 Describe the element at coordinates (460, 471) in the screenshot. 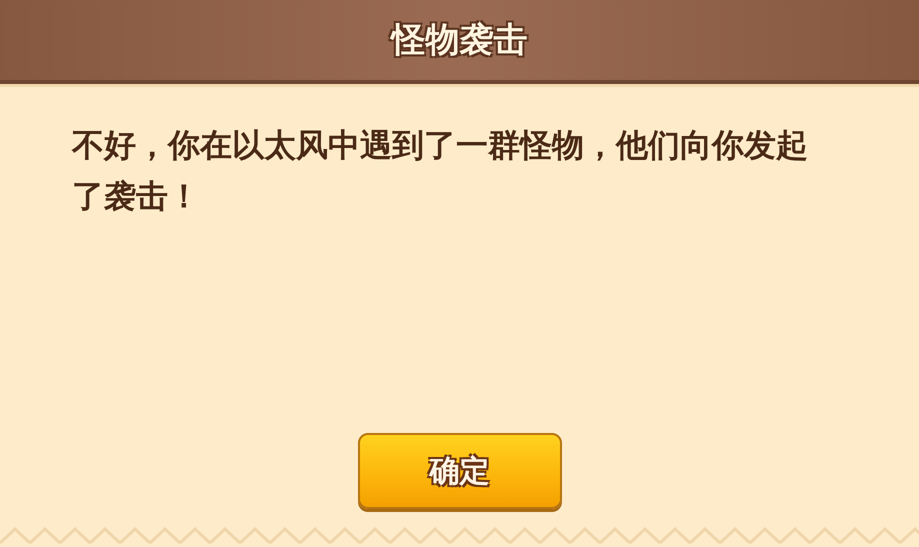

I see `confirm-button: 确定` at that location.